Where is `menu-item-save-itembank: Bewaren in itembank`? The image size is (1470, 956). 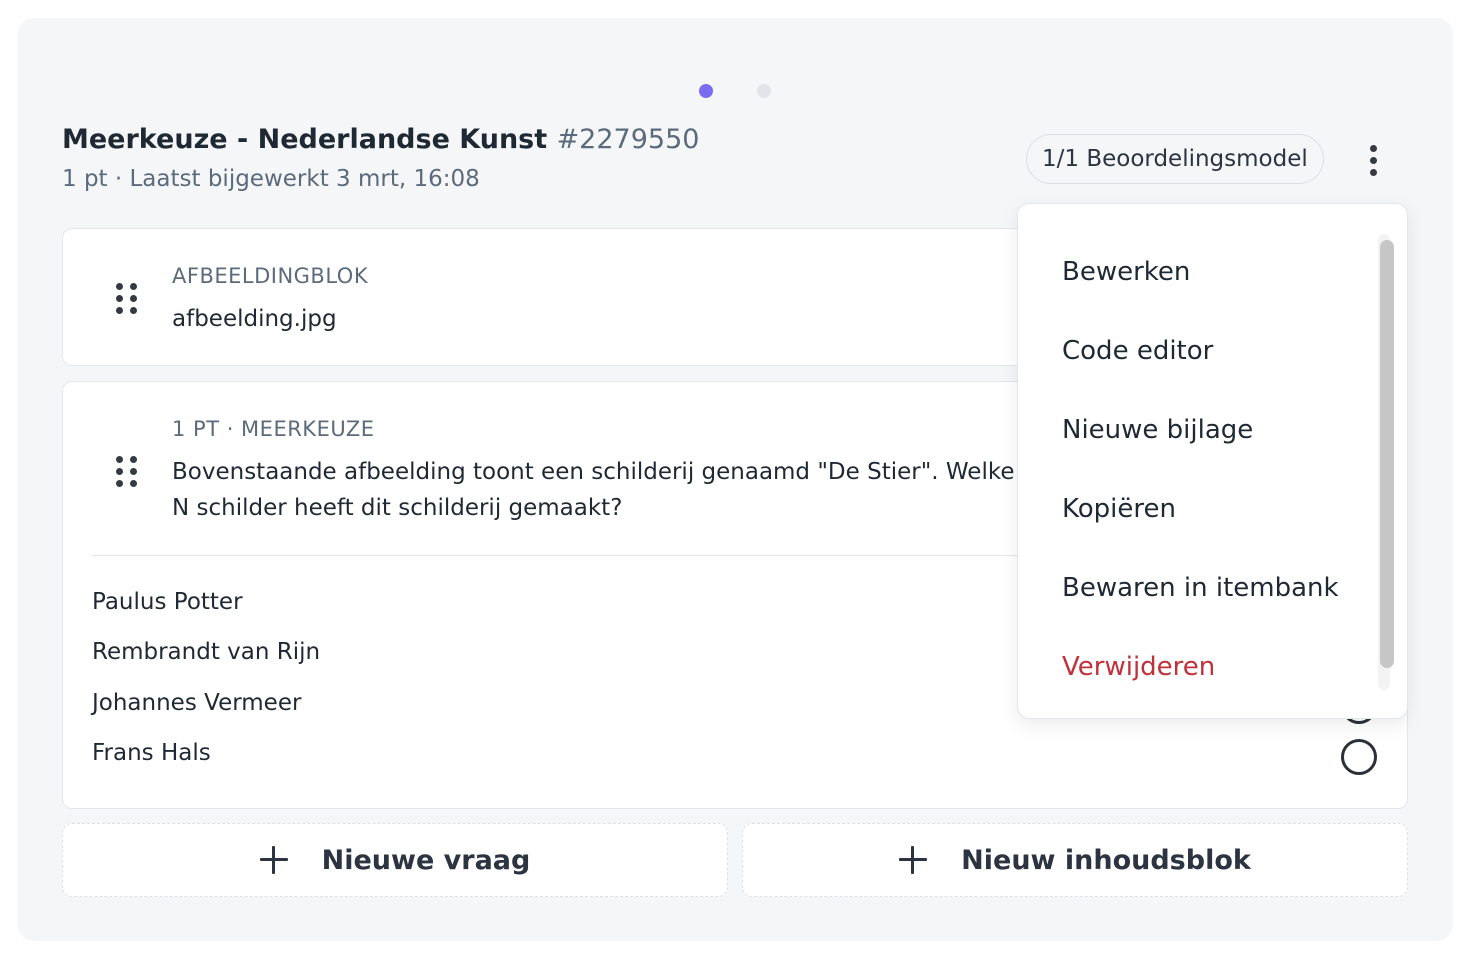
menu-item-save-itembank: Bewaren in itembank is located at coordinates (1200, 588).